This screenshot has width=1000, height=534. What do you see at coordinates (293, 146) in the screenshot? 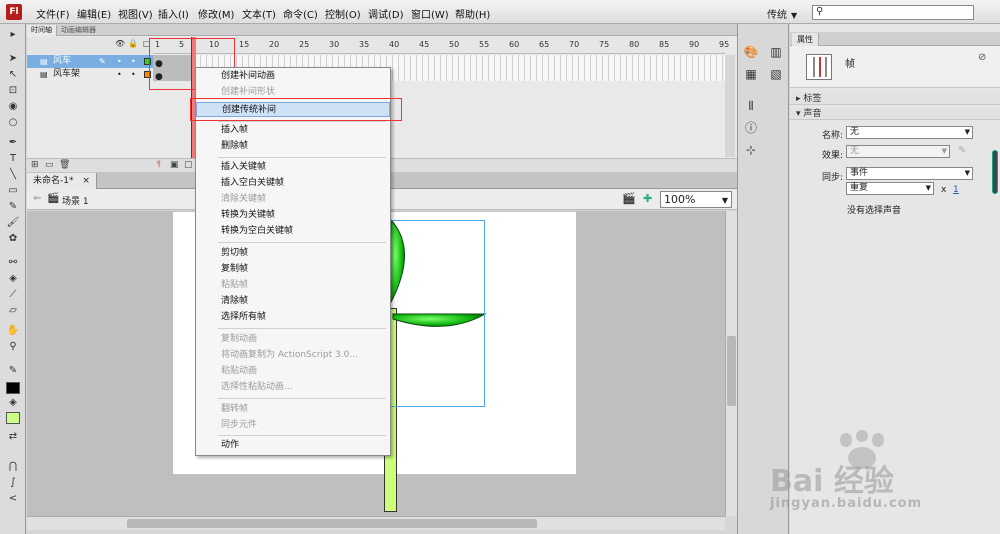
I see `menu-item-delete-frame: 删除帧` at bounding box center [293, 146].